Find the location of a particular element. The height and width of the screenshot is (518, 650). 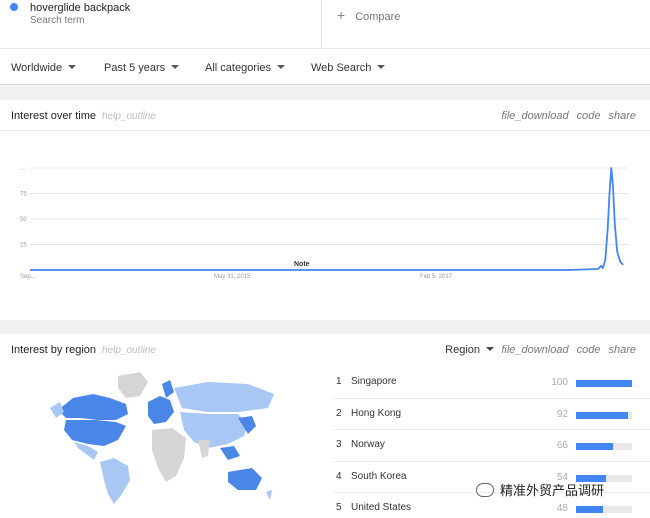

map-region-alaska is located at coordinates (57, 410).